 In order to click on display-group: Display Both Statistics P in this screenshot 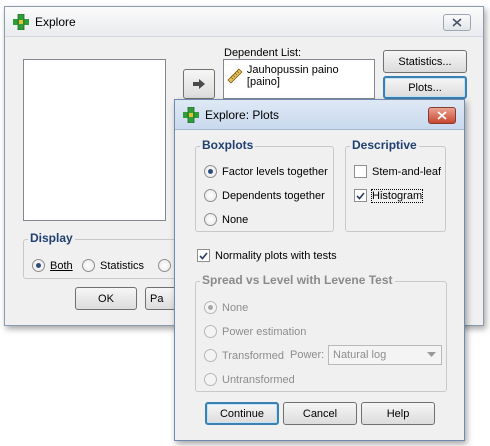, I will do `click(103, 255)`.